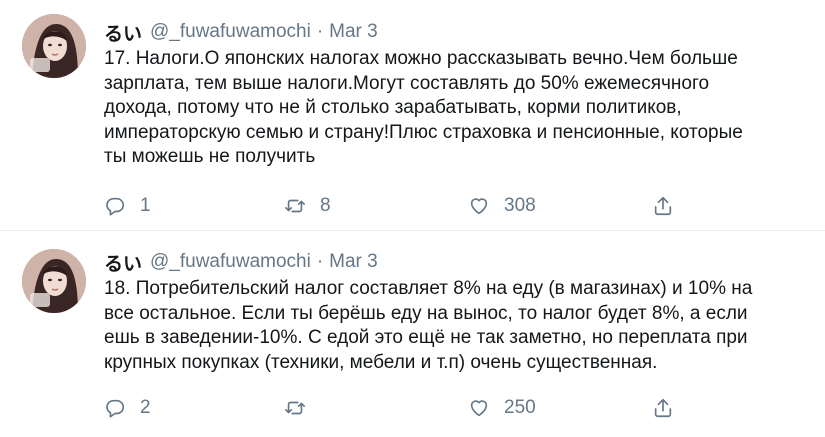  I want to click on reply-button: 1, so click(127, 206).